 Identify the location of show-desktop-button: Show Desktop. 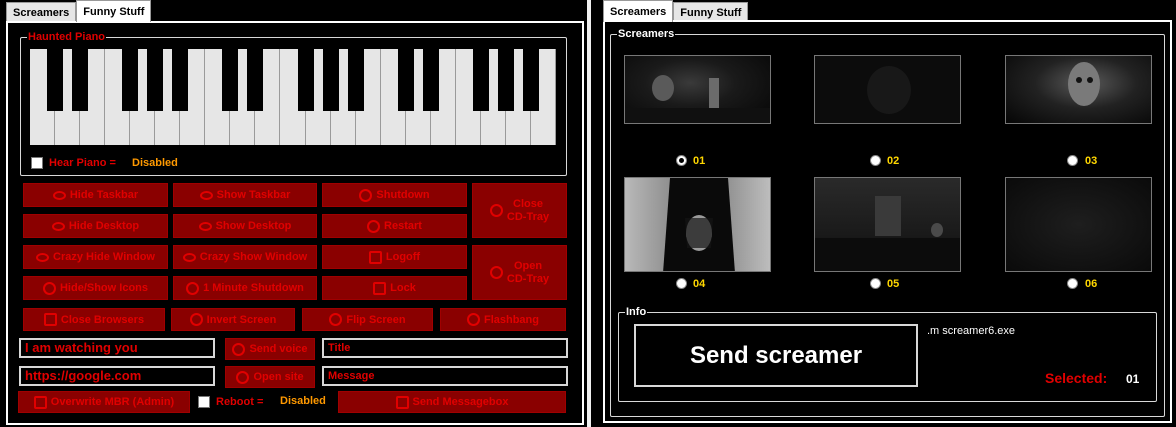
(245, 226).